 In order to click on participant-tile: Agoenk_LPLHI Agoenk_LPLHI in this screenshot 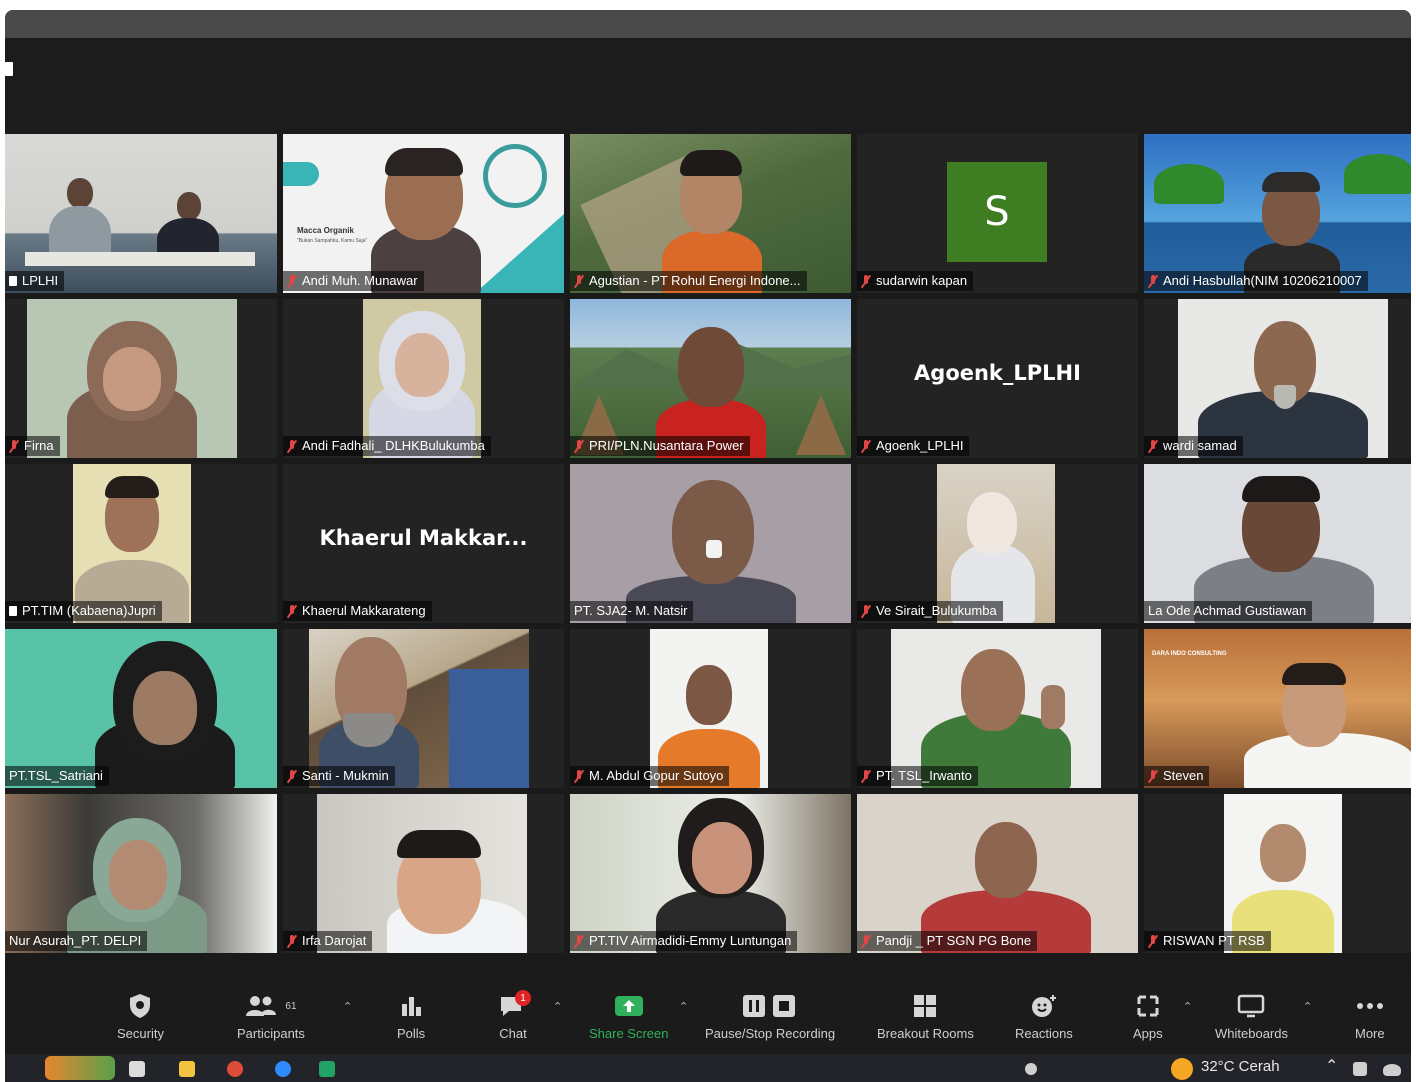, I will do `click(997, 378)`.